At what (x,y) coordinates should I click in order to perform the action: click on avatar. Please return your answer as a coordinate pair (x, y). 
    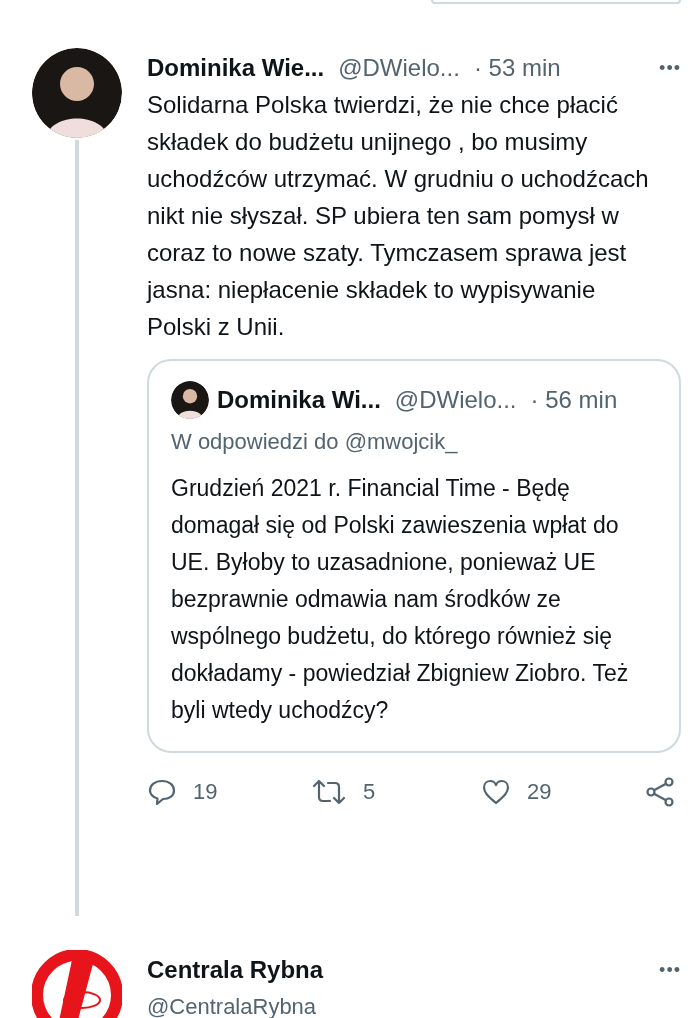
    Looking at the image, I should click on (190, 400).